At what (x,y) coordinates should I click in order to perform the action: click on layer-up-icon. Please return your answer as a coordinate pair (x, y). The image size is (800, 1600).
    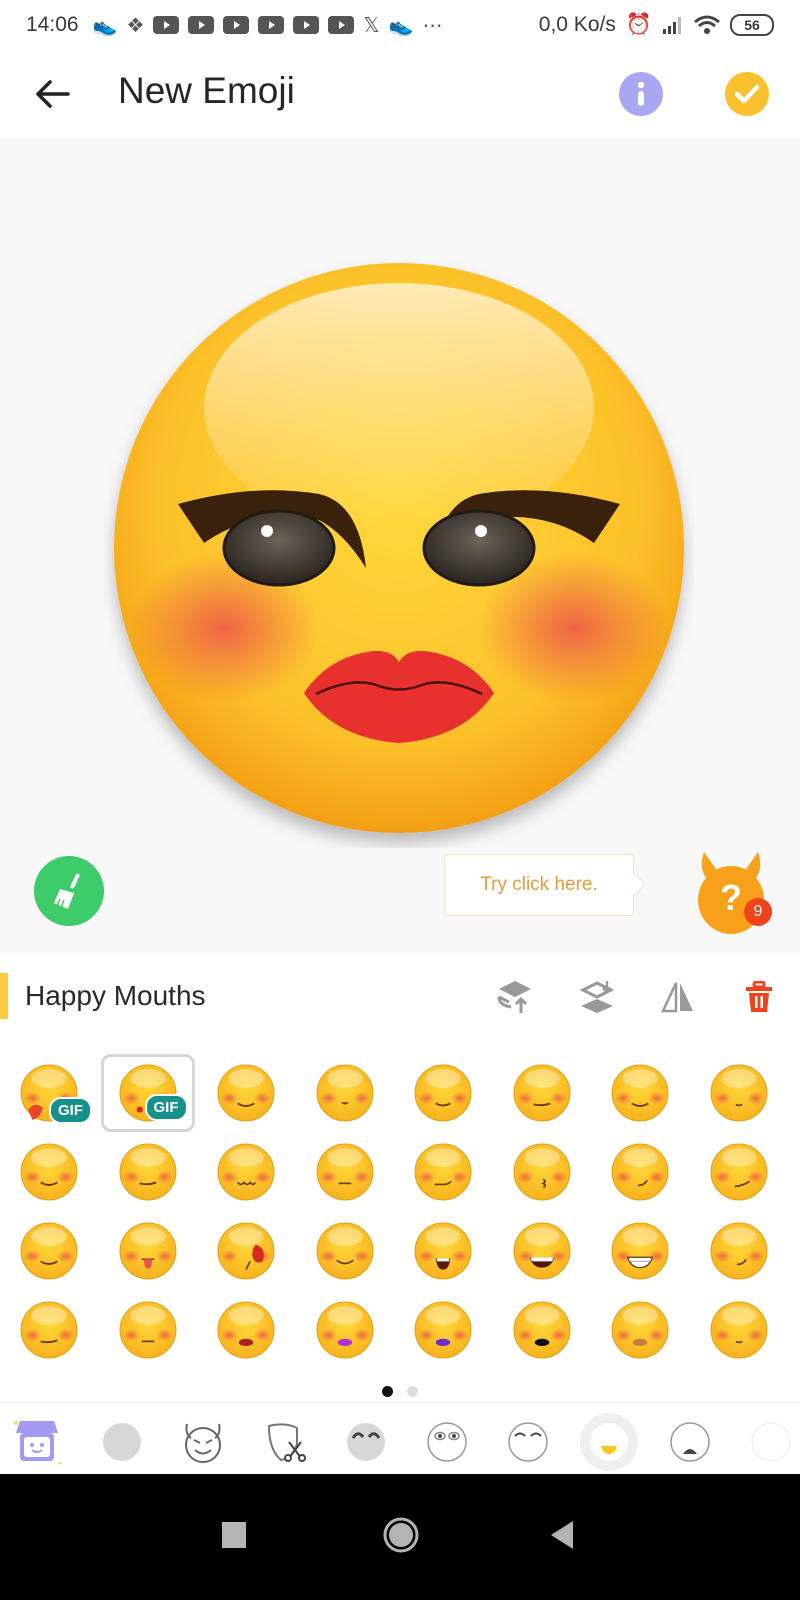
    Looking at the image, I should click on (514, 997).